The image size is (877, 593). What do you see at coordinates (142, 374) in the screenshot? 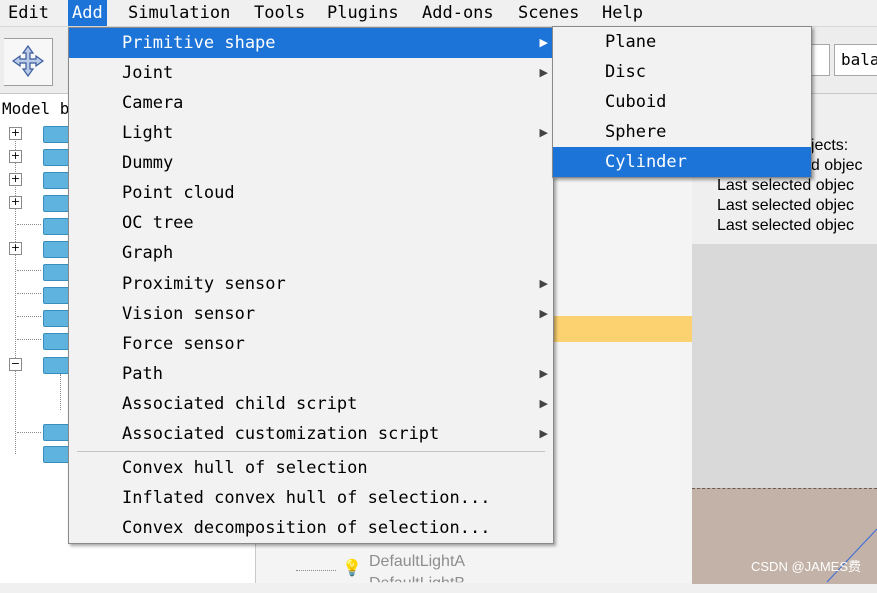
I see `menu-item-label: Path` at bounding box center [142, 374].